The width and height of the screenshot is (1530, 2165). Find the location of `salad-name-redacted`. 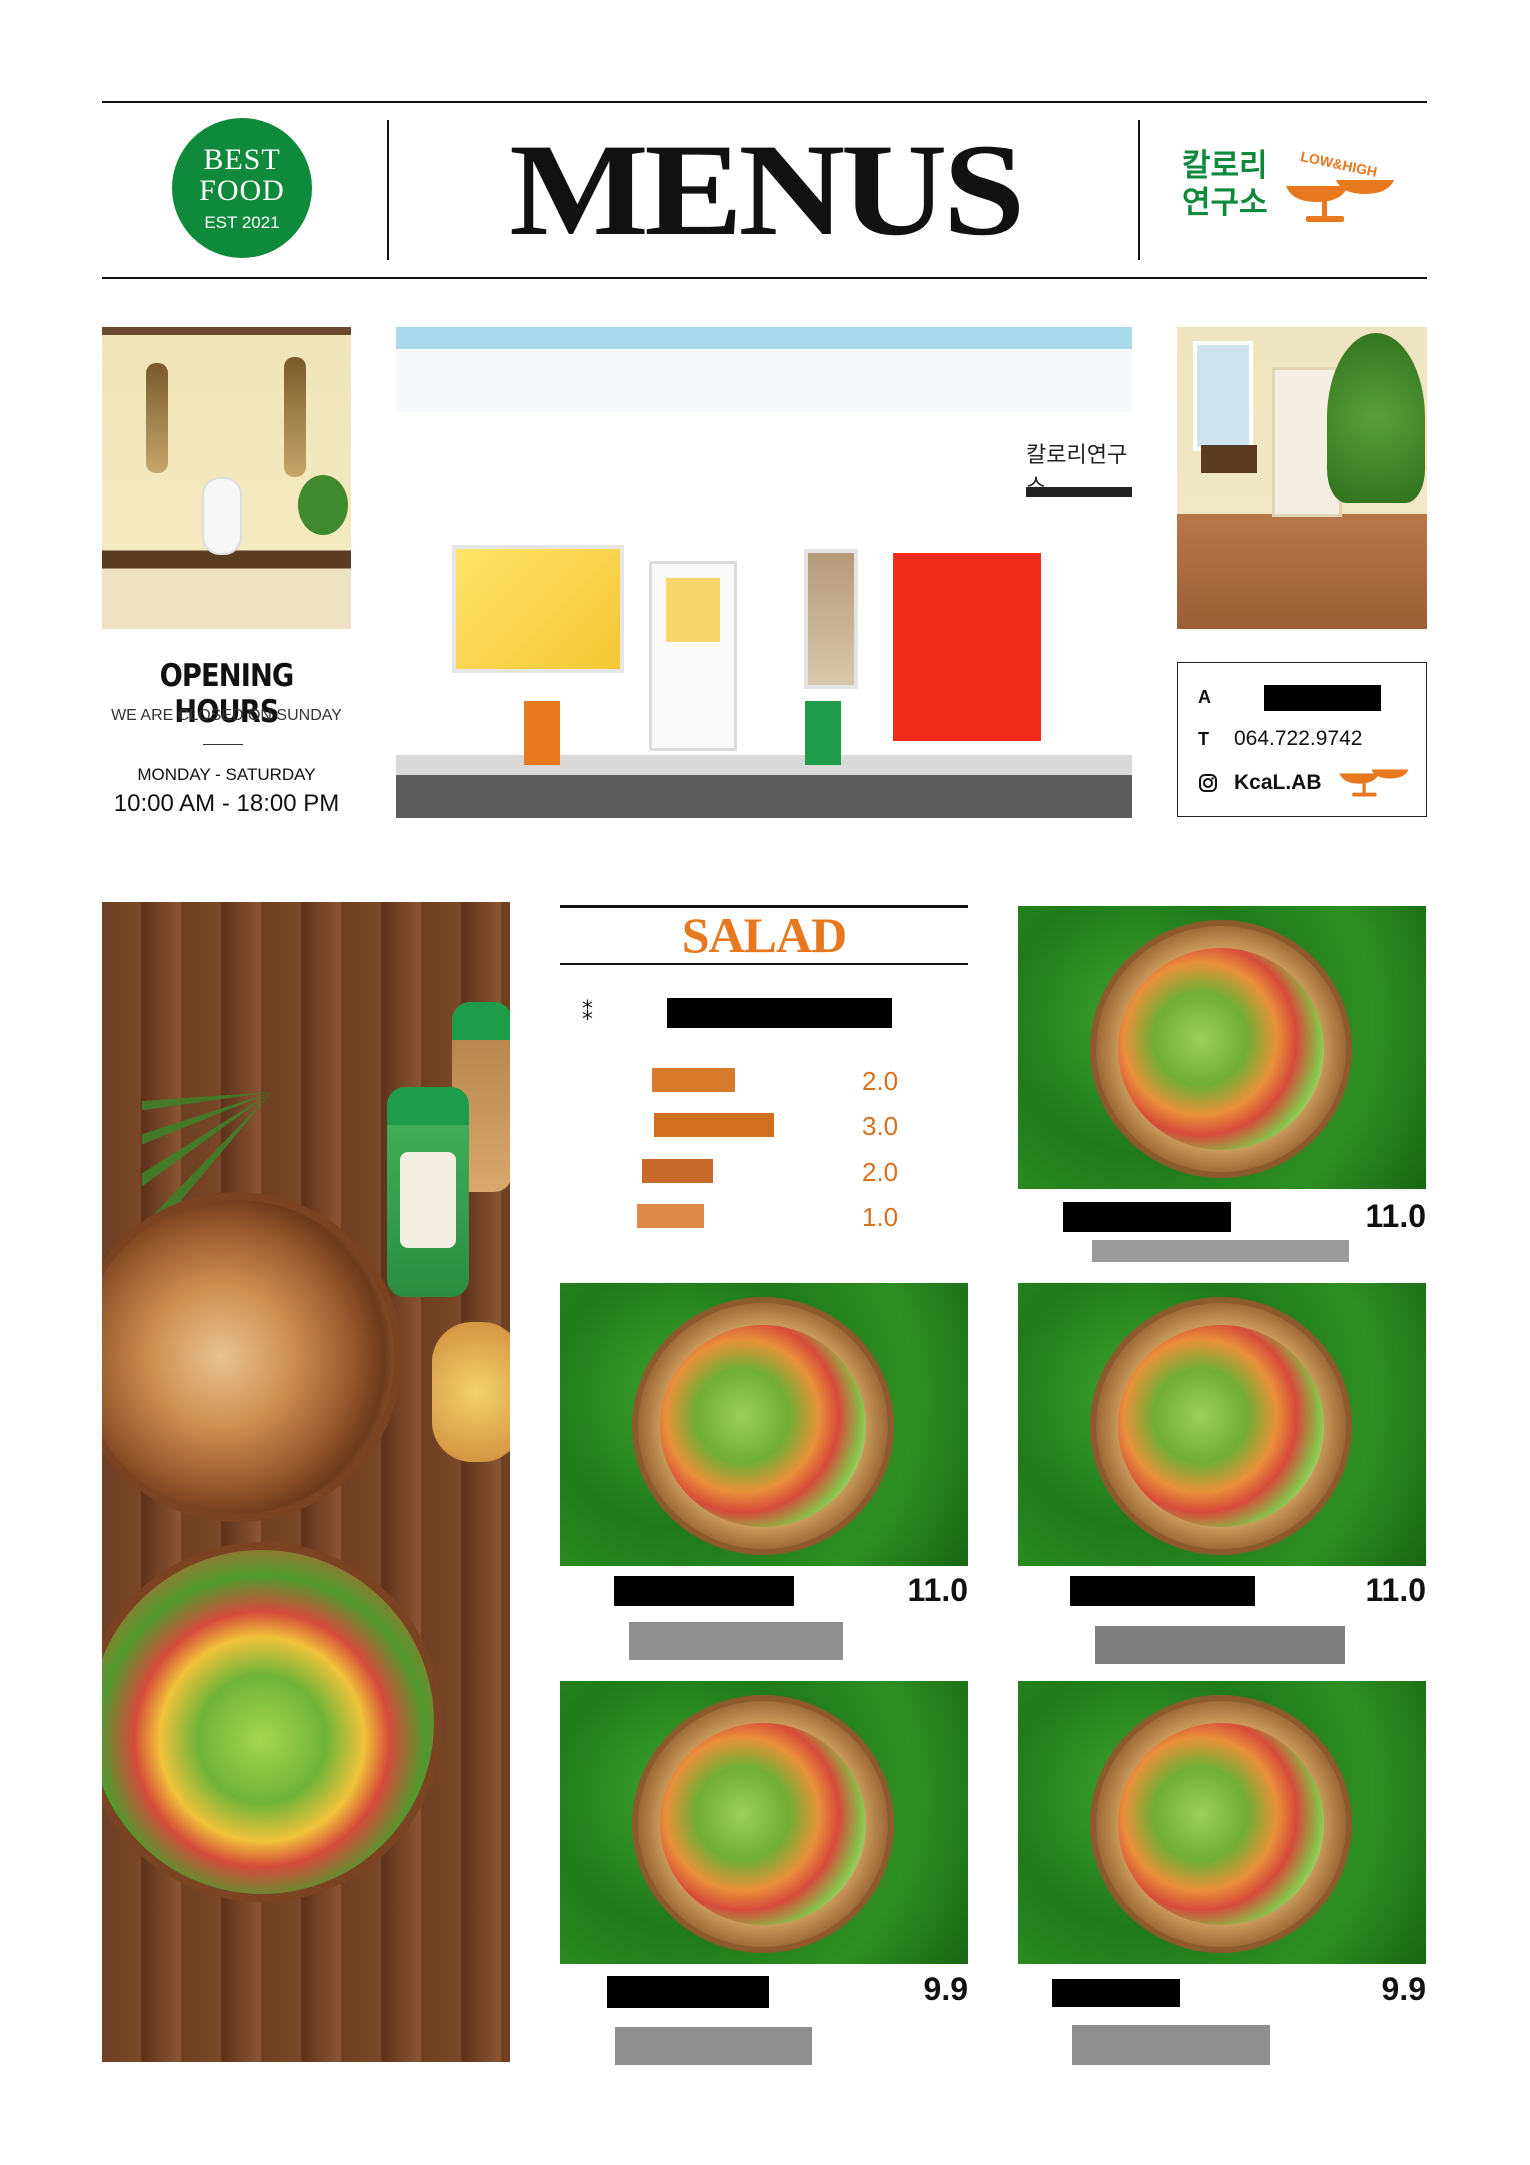

salad-name-redacted is located at coordinates (779, 1013).